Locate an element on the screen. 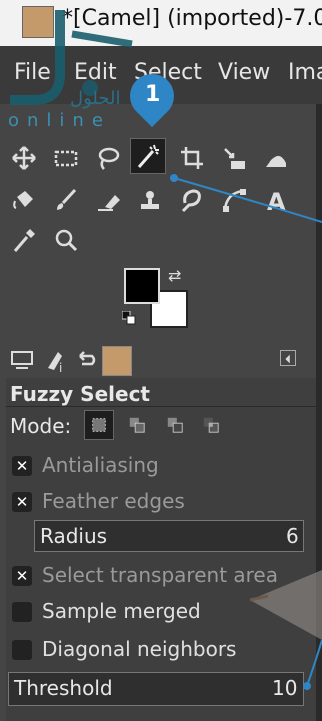 The image size is (322, 721). watermark-latin: online is located at coordinates (59, 120).